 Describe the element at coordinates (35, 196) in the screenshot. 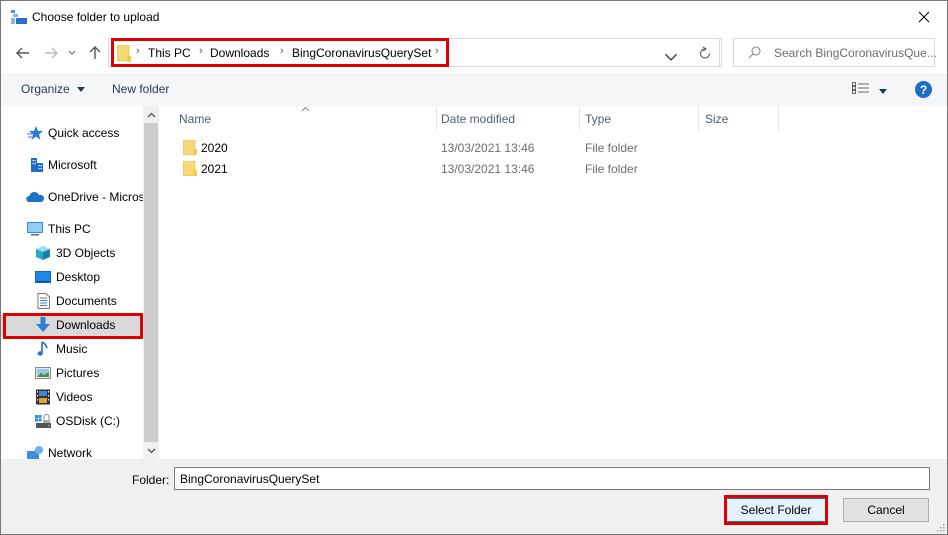

I see `cloud-icon` at that location.